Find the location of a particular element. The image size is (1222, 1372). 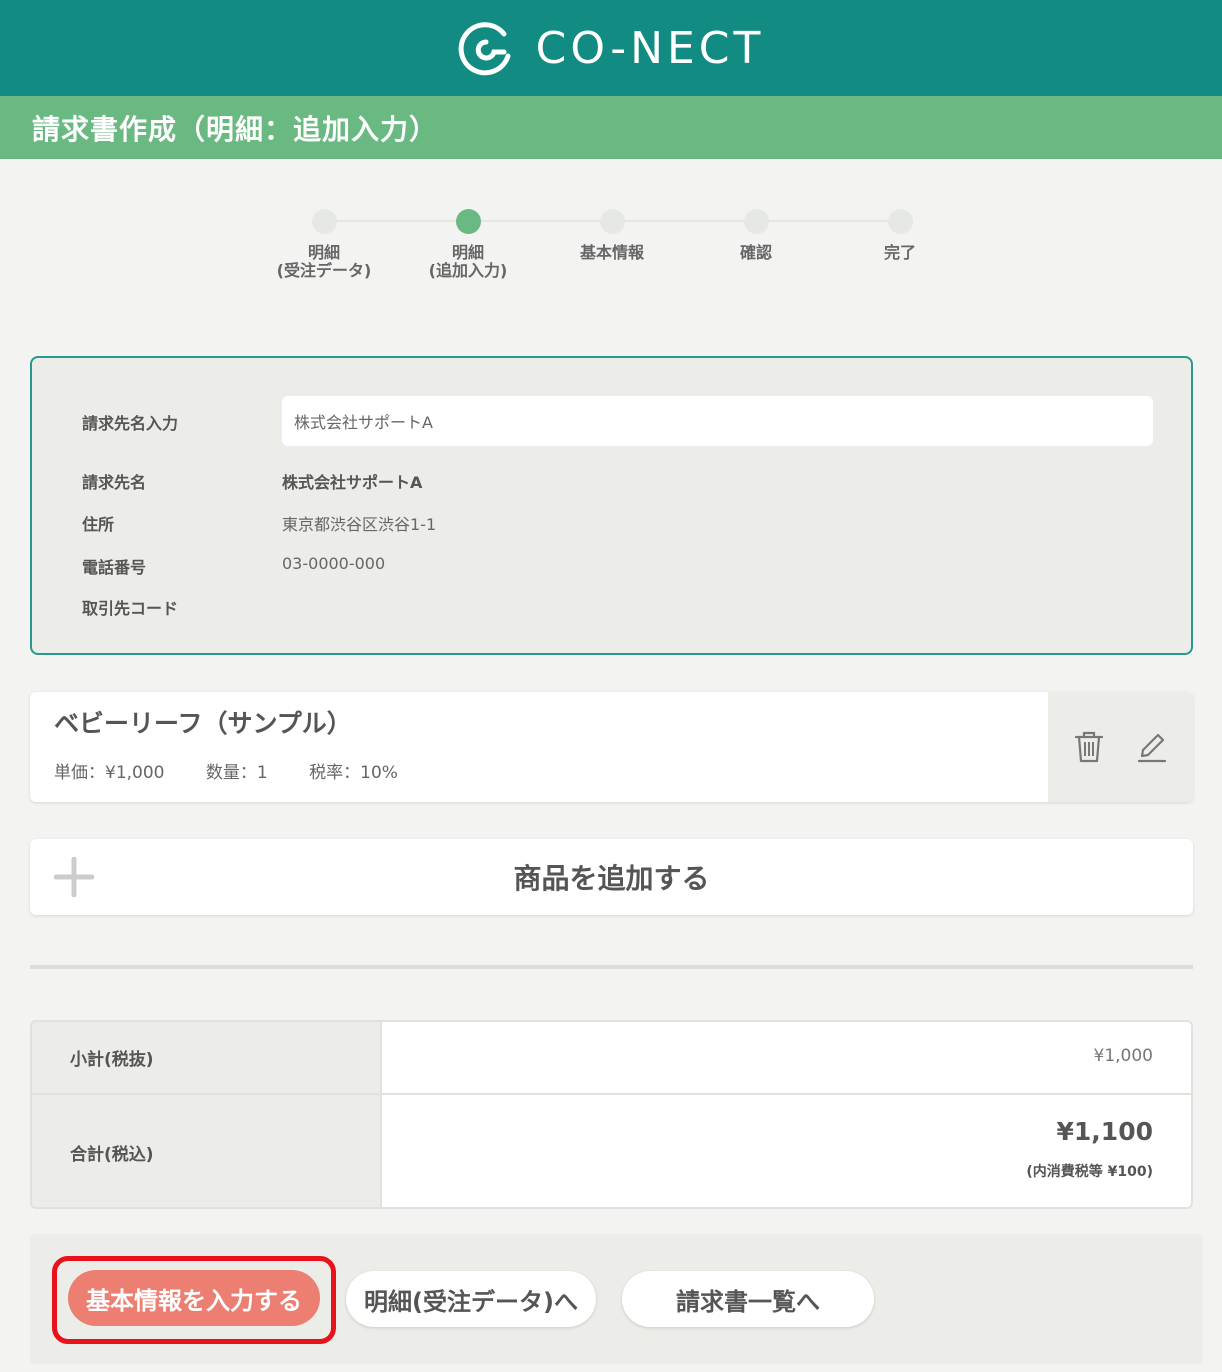

item-tax-rate: 税率：10% is located at coordinates (353, 773).